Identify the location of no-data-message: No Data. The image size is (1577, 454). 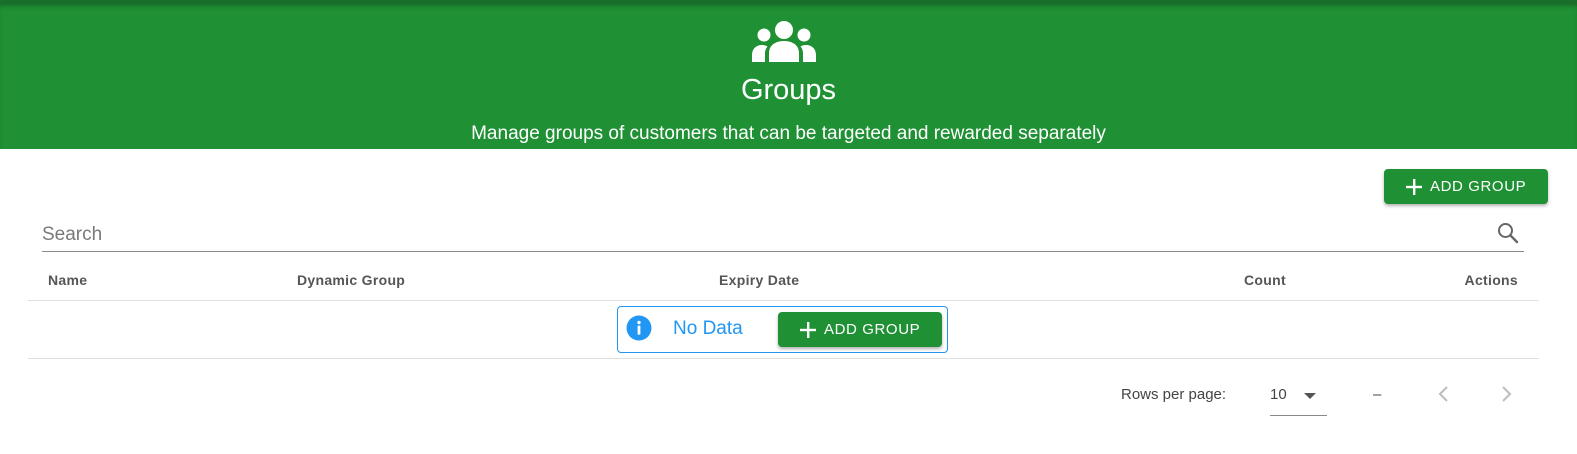
(708, 328).